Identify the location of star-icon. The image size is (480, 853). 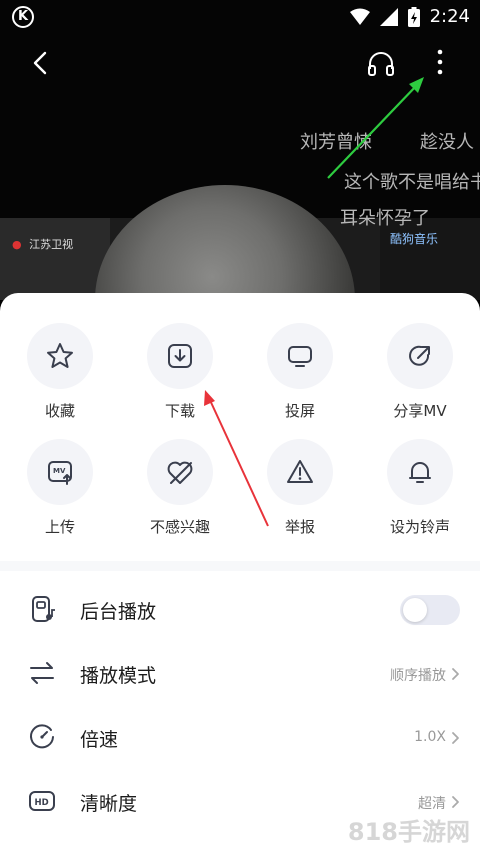
(60, 355).